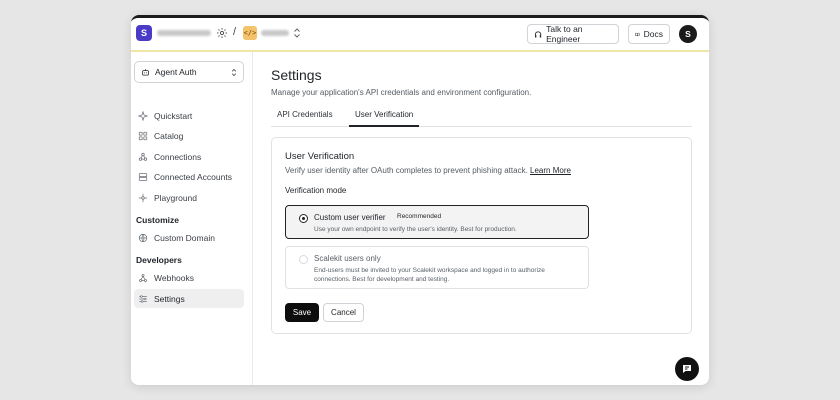 The image size is (840, 400). Describe the element at coordinates (169, 298) in the screenshot. I see `sidebar-item-label: Settings` at that location.